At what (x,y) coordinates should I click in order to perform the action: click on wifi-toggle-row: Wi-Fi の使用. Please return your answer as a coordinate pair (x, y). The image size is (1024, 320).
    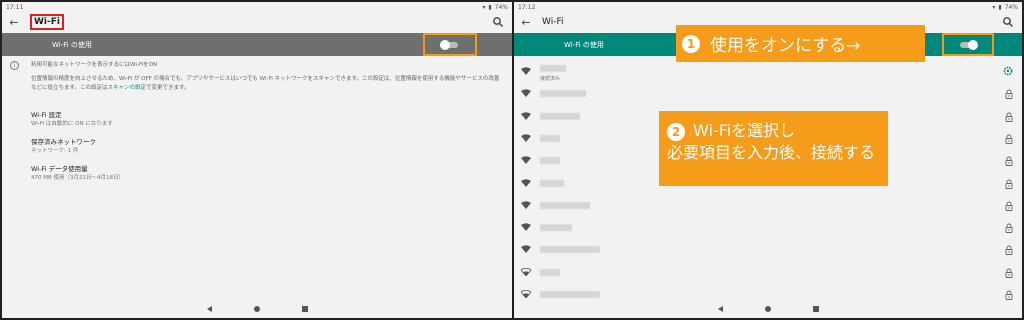
    Looking at the image, I should click on (257, 44).